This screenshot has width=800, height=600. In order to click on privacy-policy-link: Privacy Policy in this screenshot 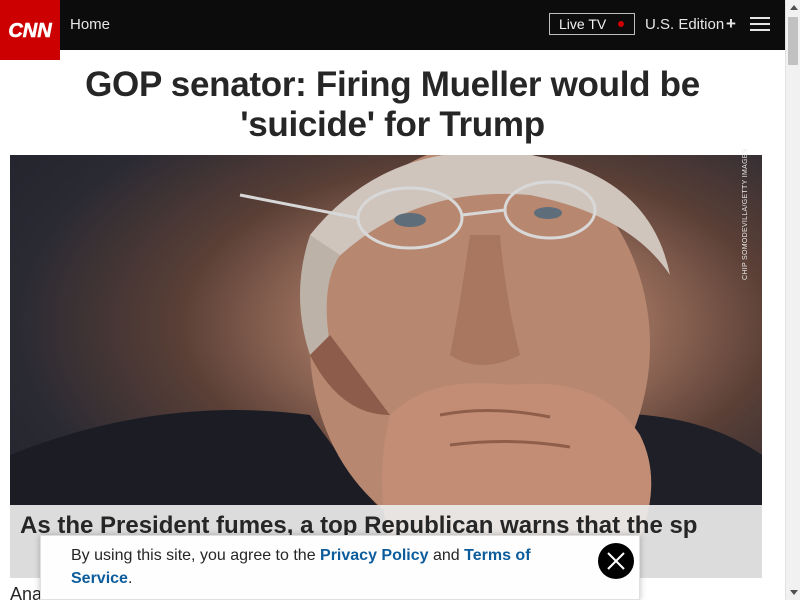, I will do `click(374, 555)`.